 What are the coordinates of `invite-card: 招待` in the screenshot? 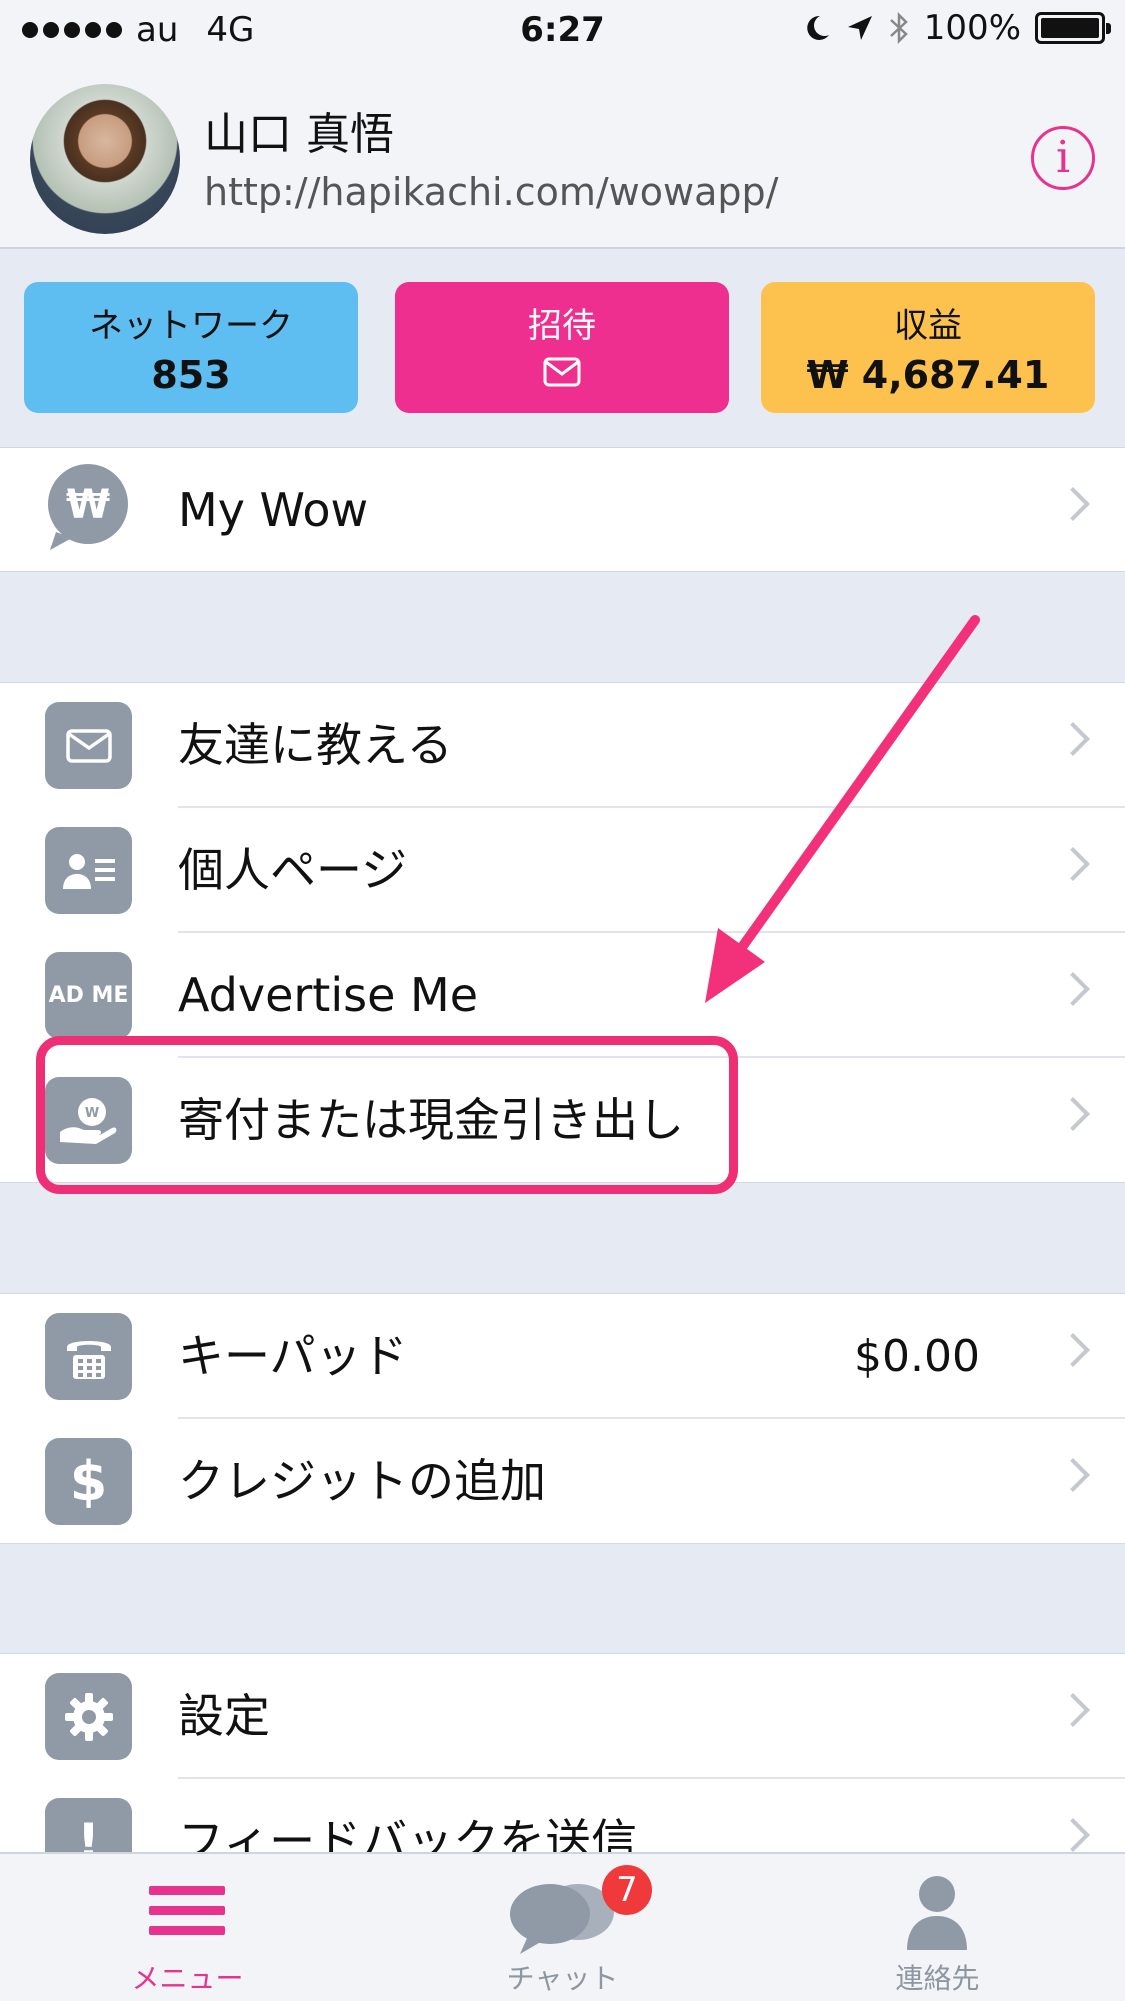 It's located at (562, 347).